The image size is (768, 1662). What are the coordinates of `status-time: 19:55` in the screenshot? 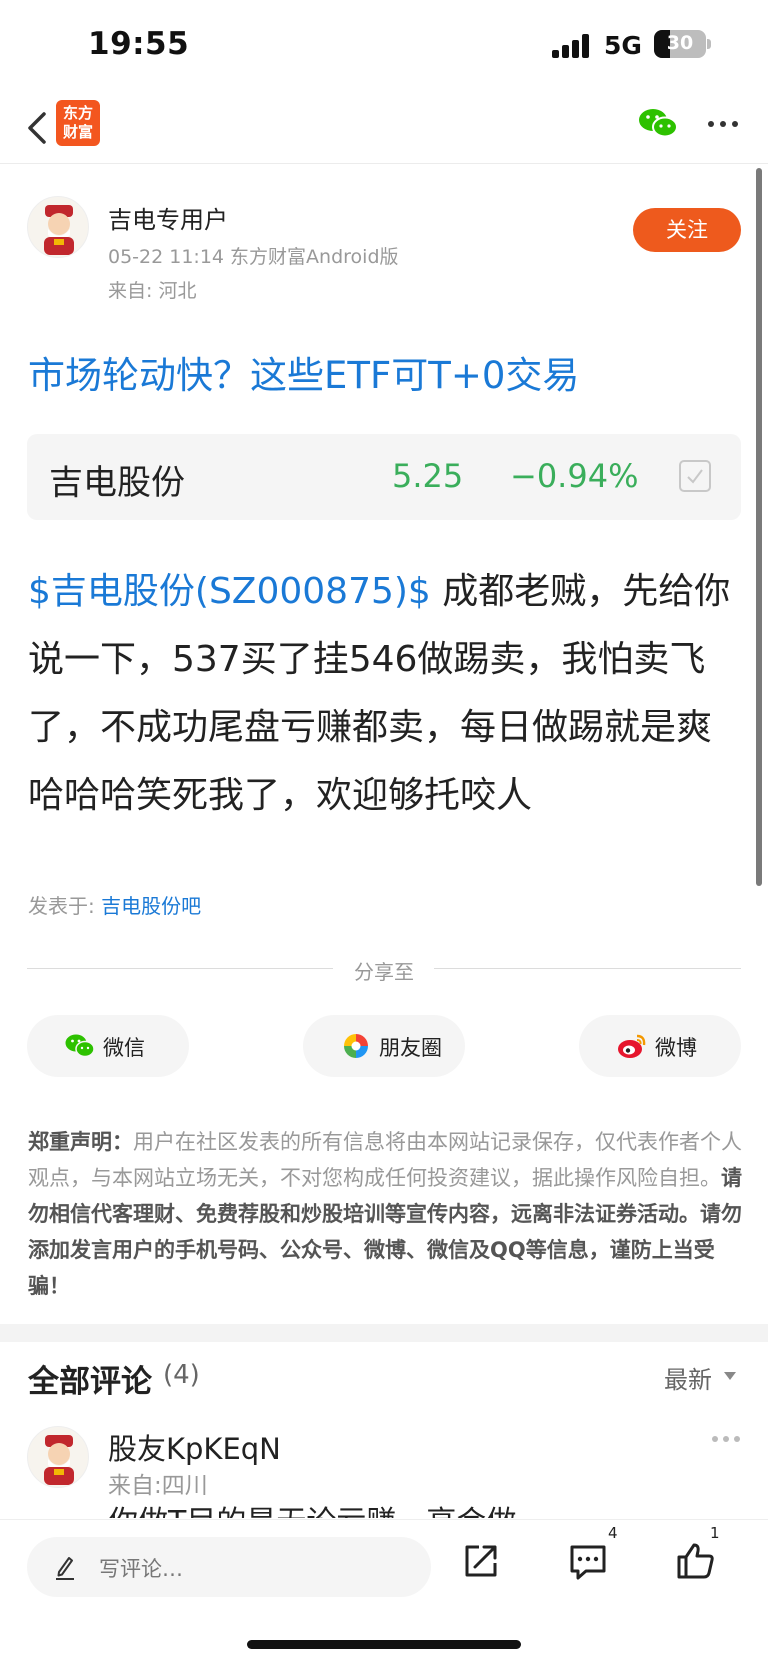 It's located at (139, 44).